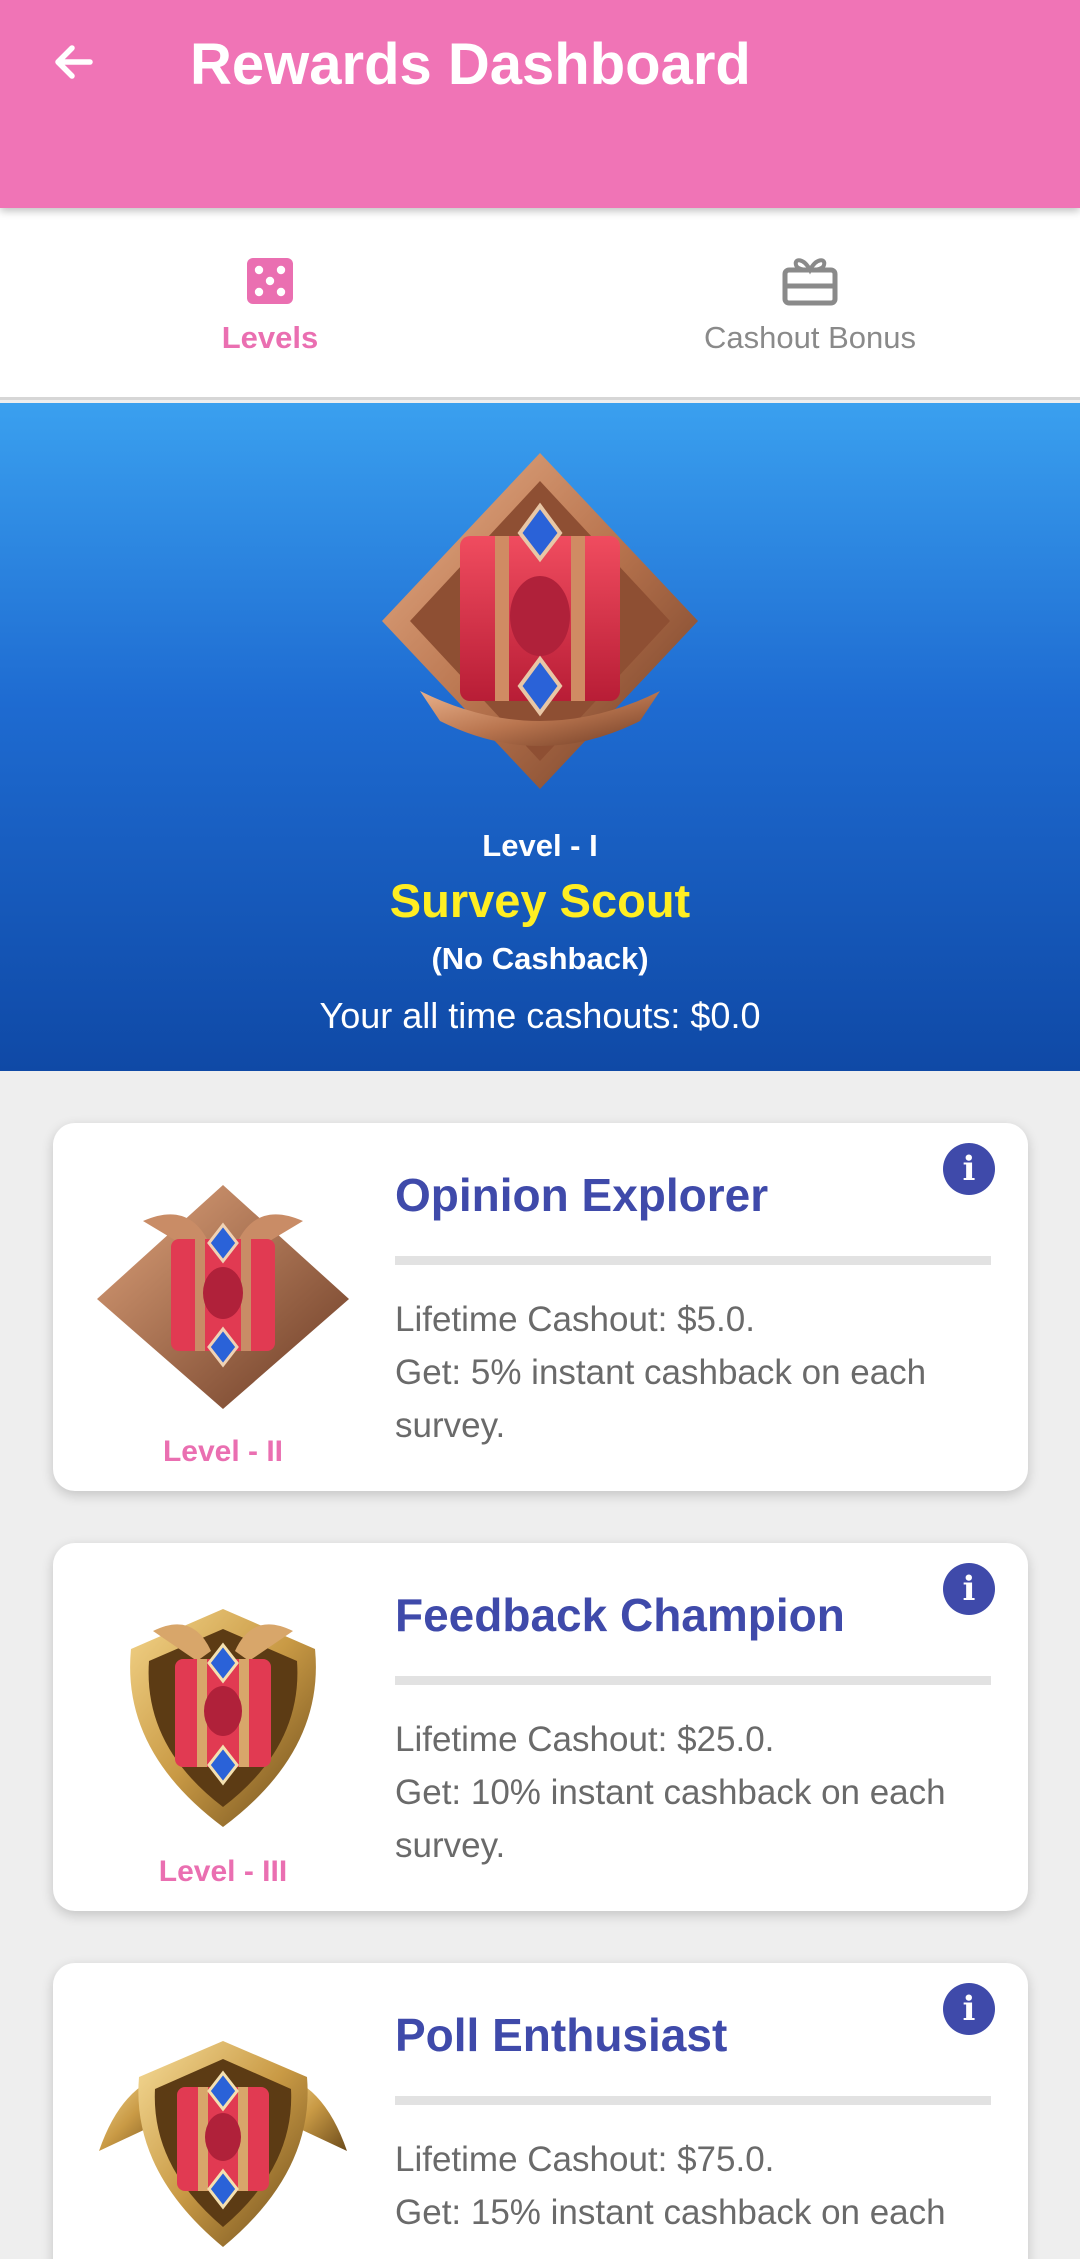 Image resolution: width=1080 pixels, height=2259 pixels. Describe the element at coordinates (270, 337) in the screenshot. I see `tab-label-levels: Levels` at that location.